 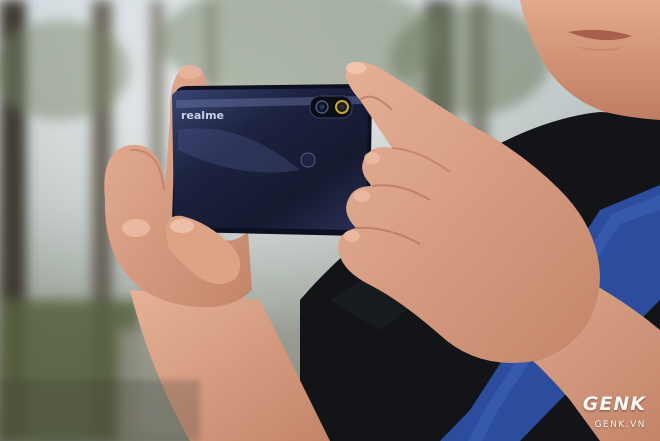 What do you see at coordinates (614, 404) in the screenshot?
I see `genk-watermark-logo: GENK` at bounding box center [614, 404].